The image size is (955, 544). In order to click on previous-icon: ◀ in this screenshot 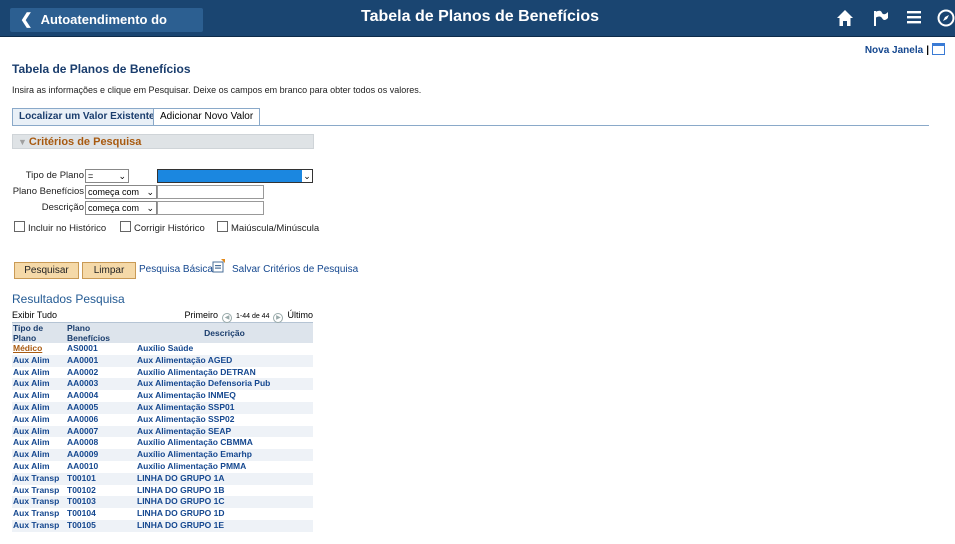, I will do `click(227, 318)`.